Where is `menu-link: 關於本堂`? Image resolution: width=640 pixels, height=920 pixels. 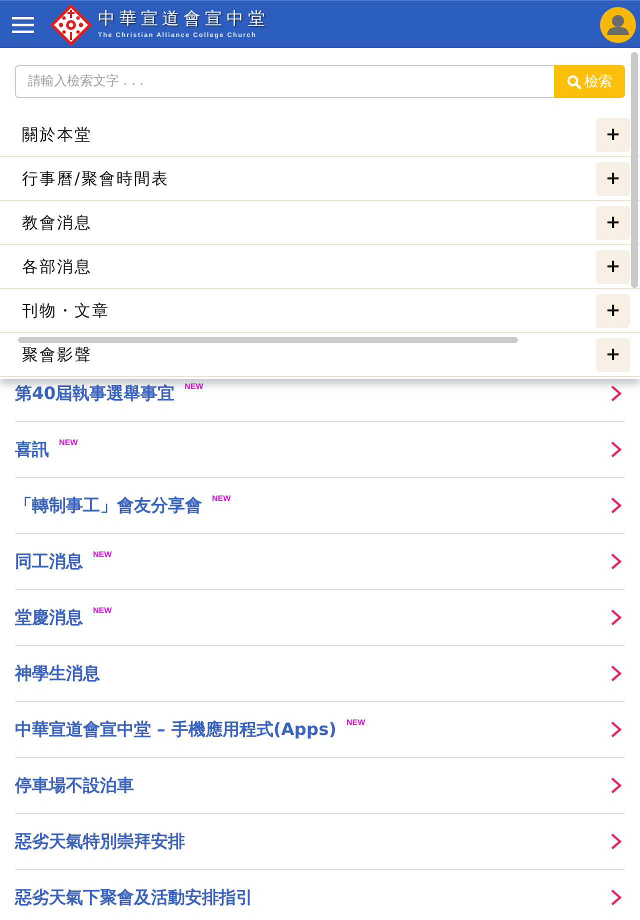 menu-link: 關於本堂 is located at coordinates (57, 134).